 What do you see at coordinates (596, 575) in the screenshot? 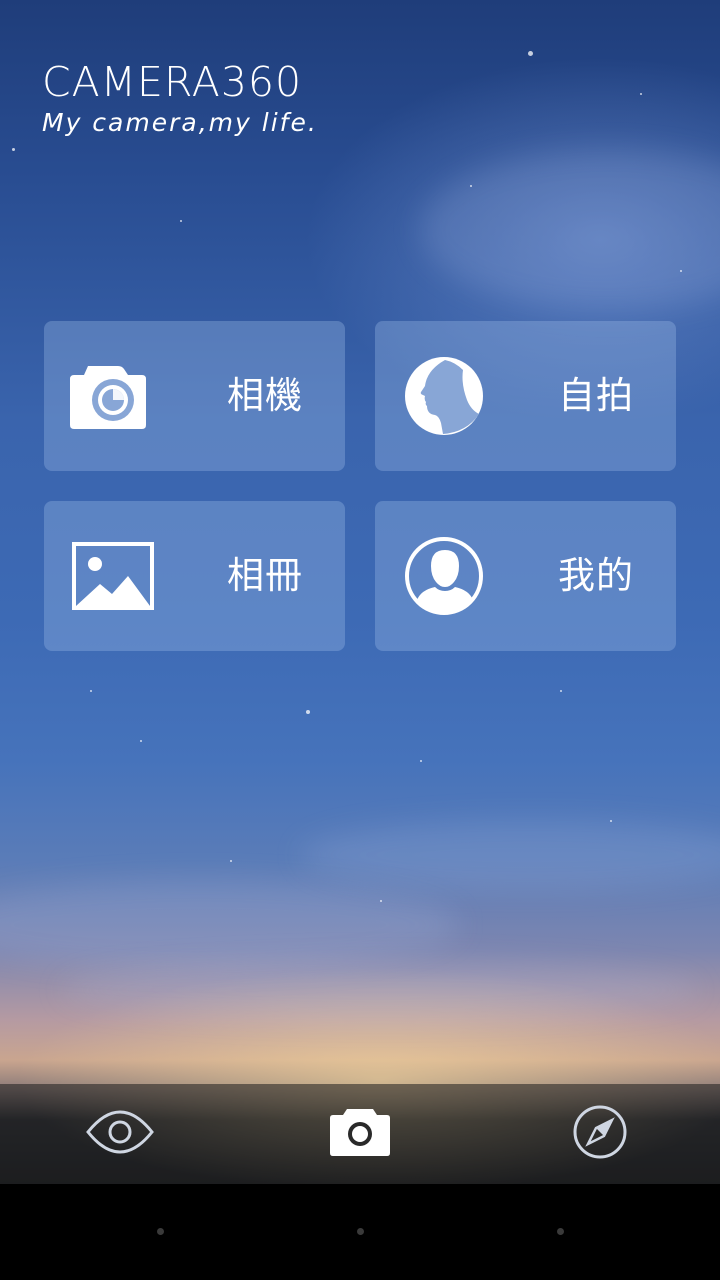
I see `profile-tile-label: 我的` at bounding box center [596, 575].